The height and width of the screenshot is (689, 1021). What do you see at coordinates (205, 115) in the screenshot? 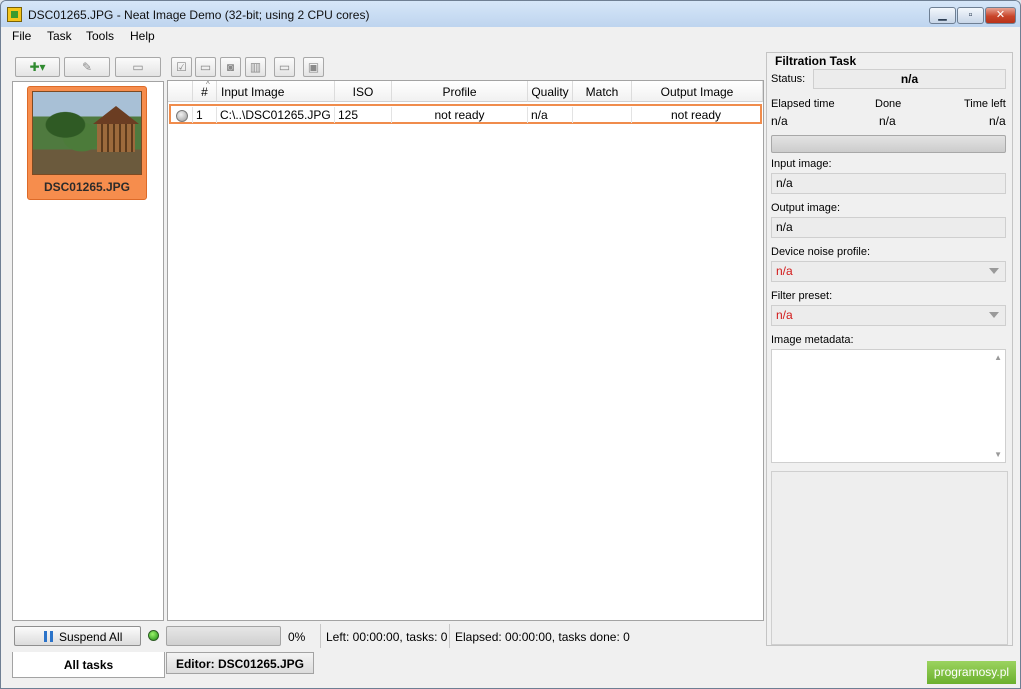
I see `row-number: 1` at bounding box center [205, 115].